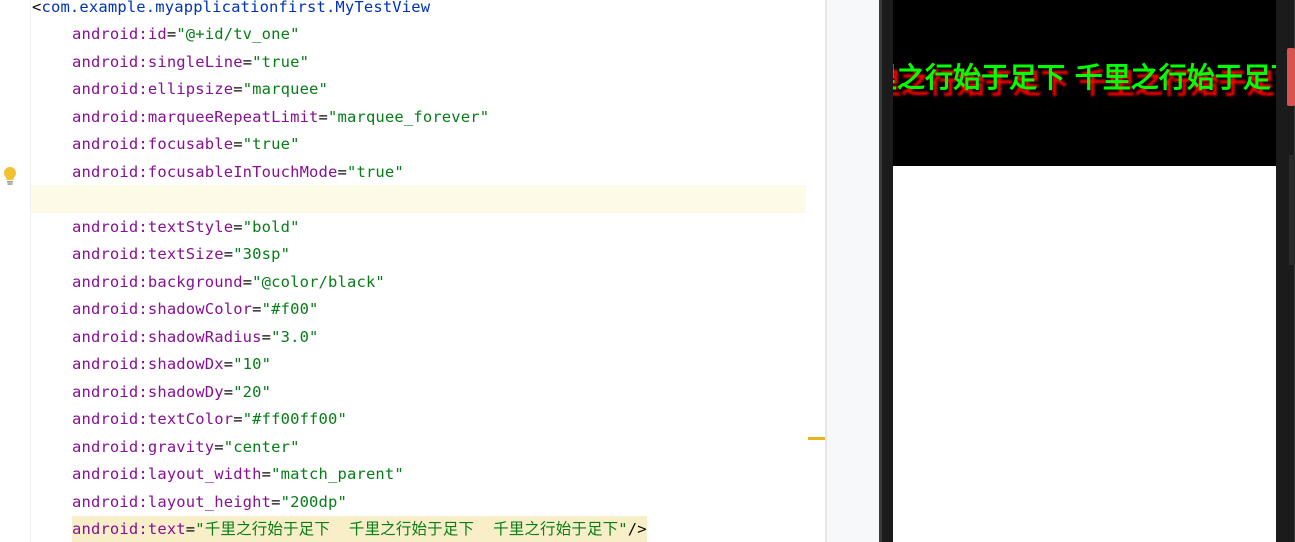  I want to click on attribute-value: "bold", so click(271, 227).